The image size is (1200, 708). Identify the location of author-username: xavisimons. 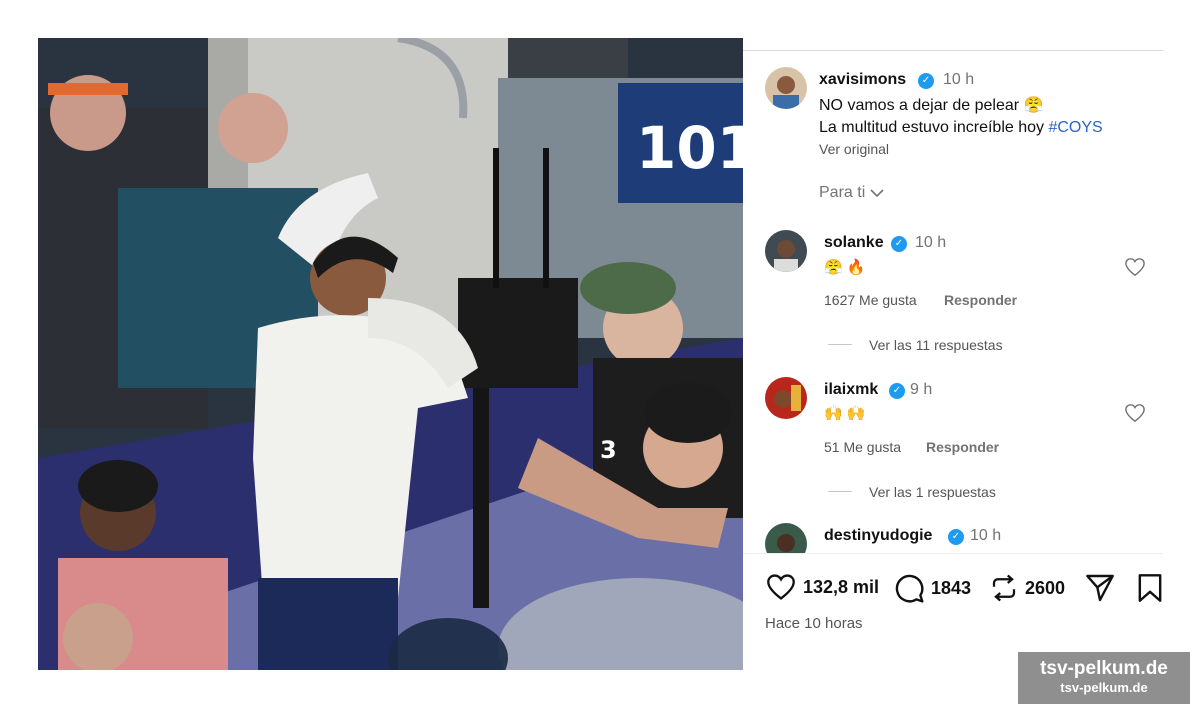
(862, 80).